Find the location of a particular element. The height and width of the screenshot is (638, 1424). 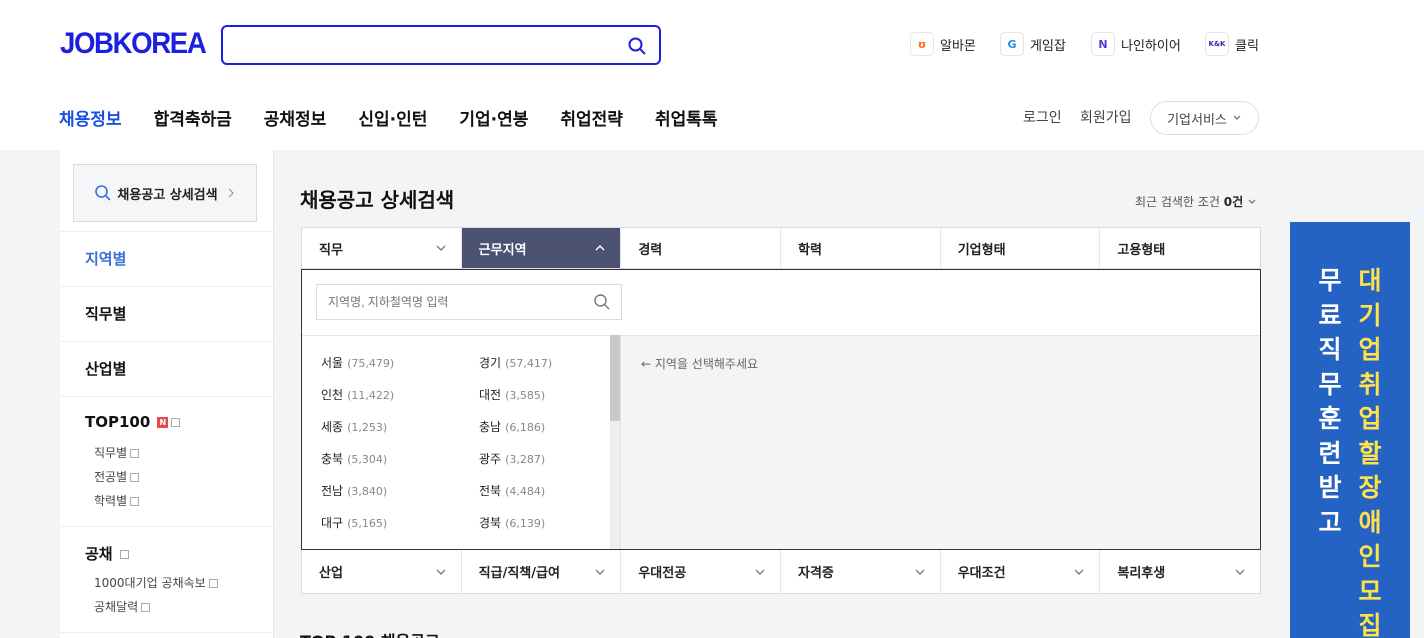

sidebar-item-region: 지역별 is located at coordinates (166, 259).